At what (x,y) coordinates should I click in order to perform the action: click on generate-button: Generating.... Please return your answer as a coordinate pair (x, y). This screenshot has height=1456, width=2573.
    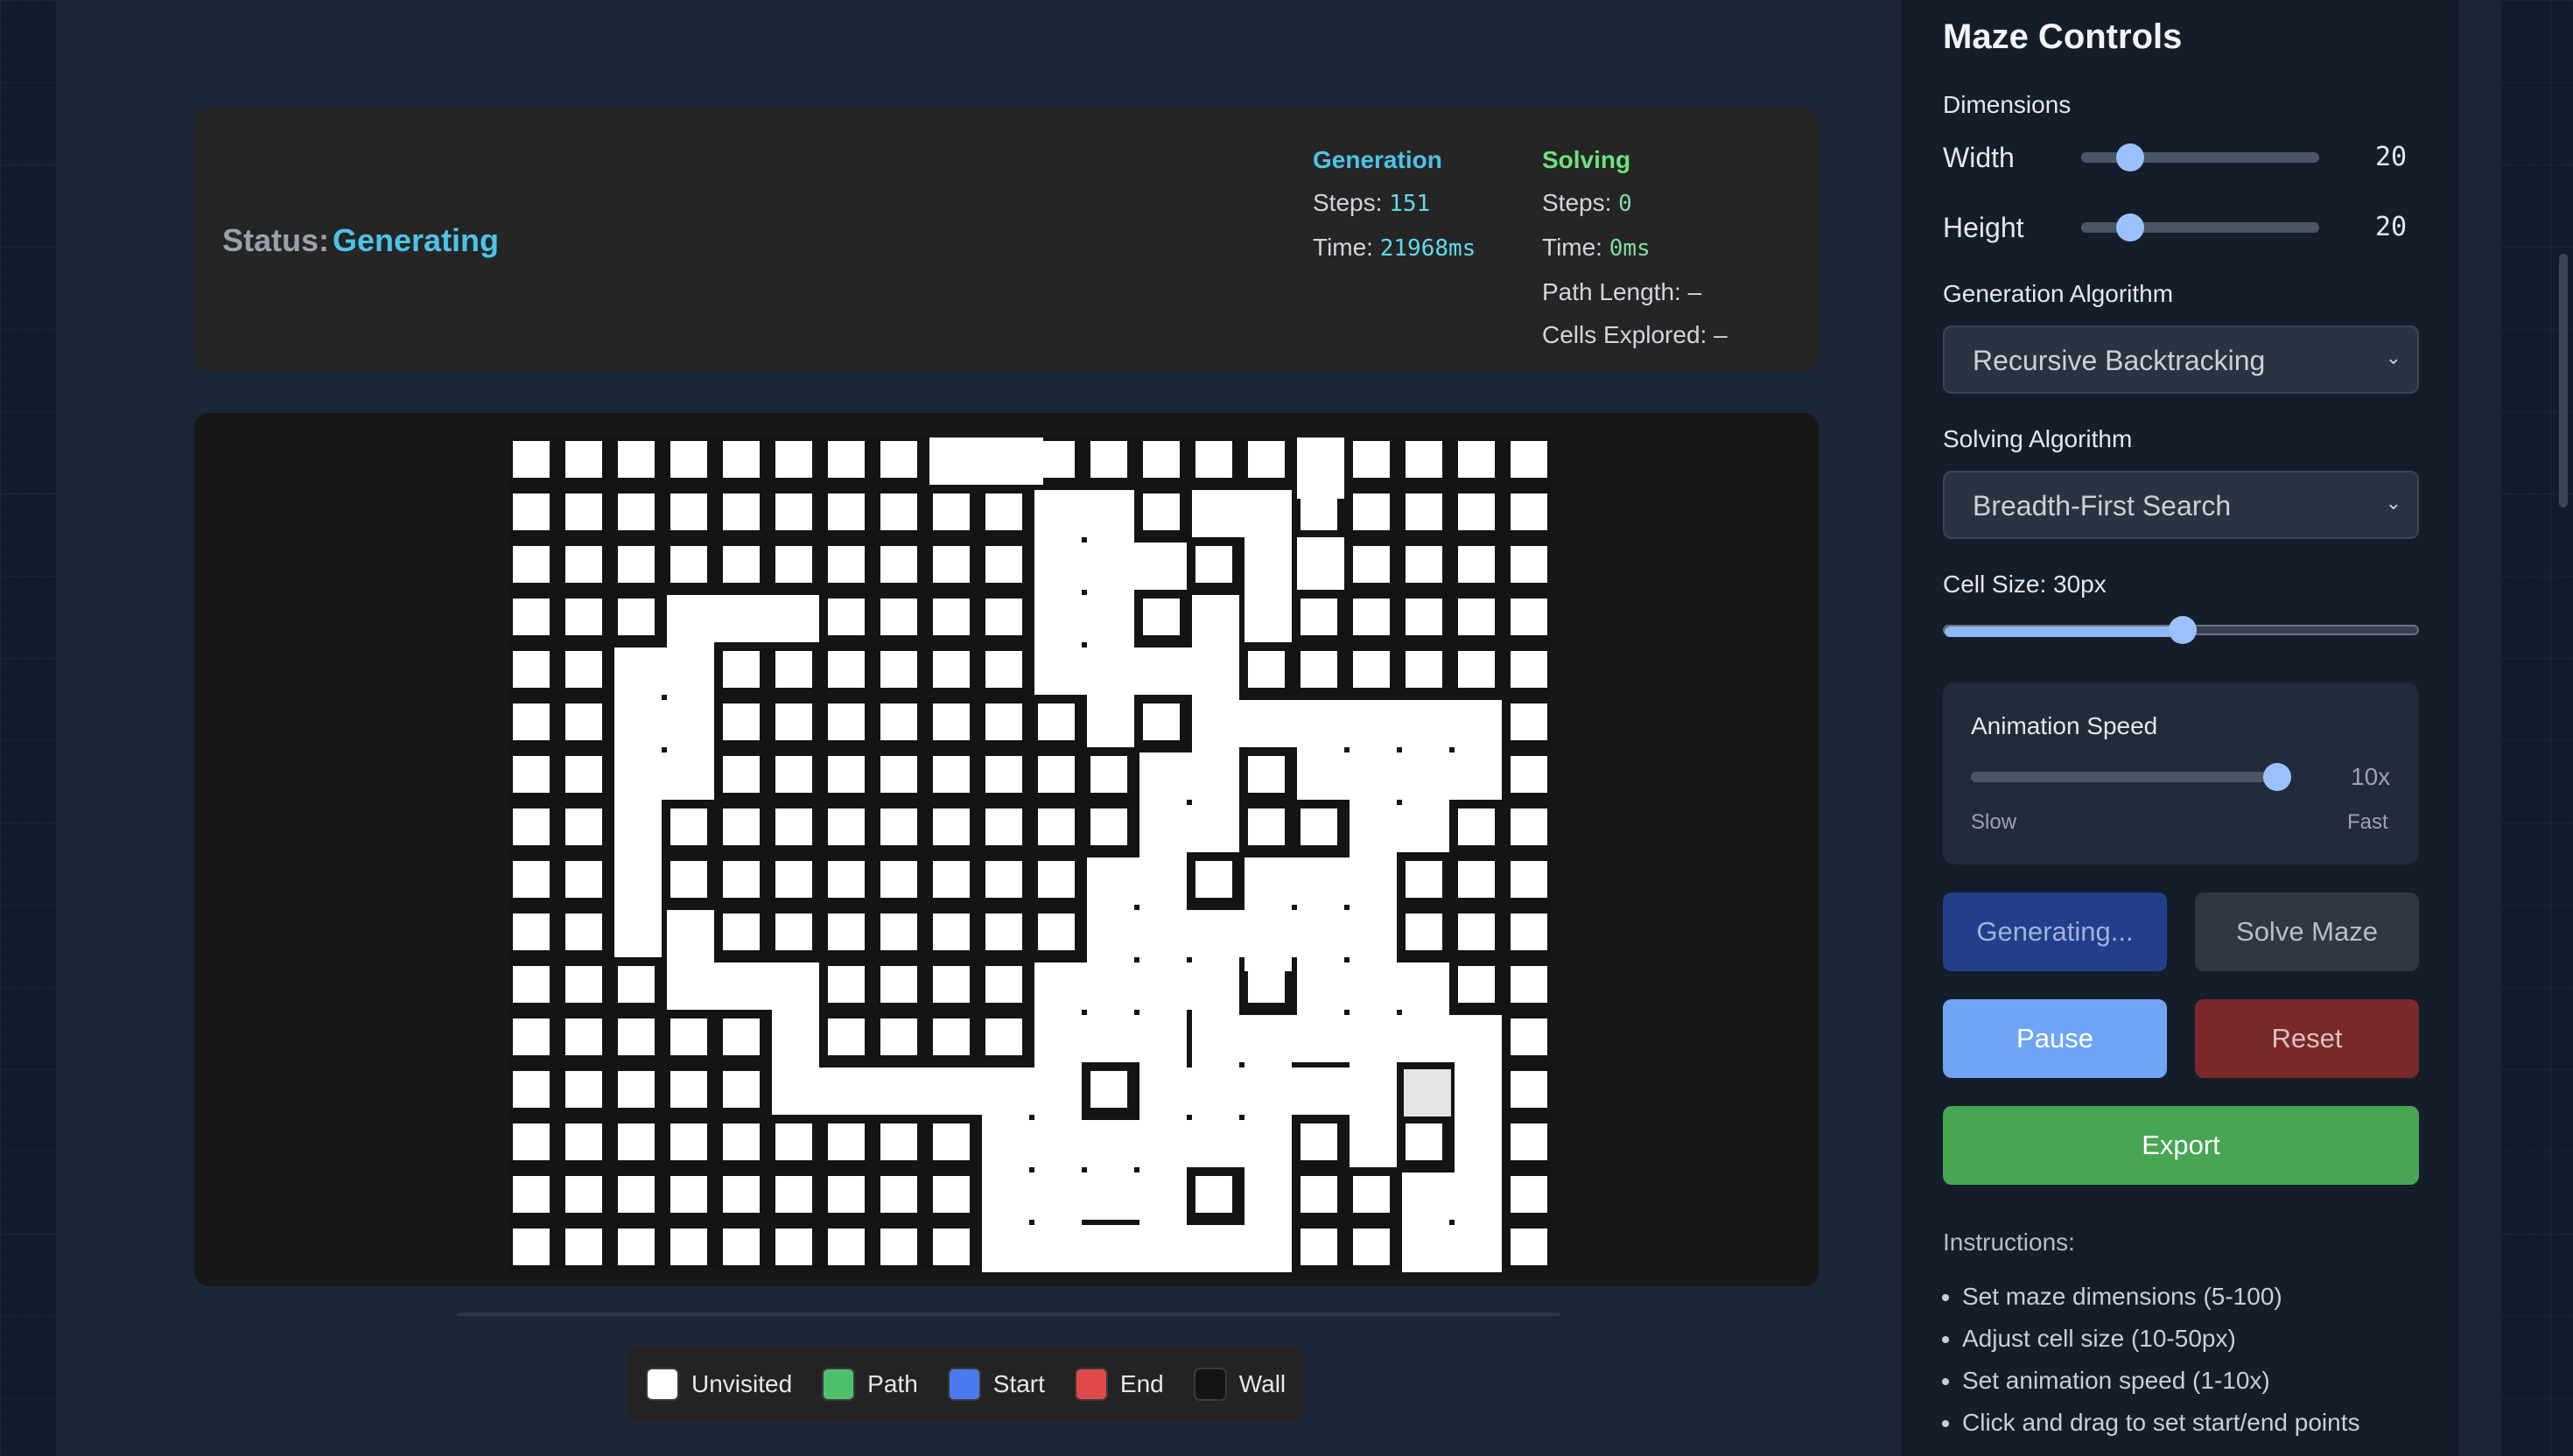
    Looking at the image, I should click on (2055, 931).